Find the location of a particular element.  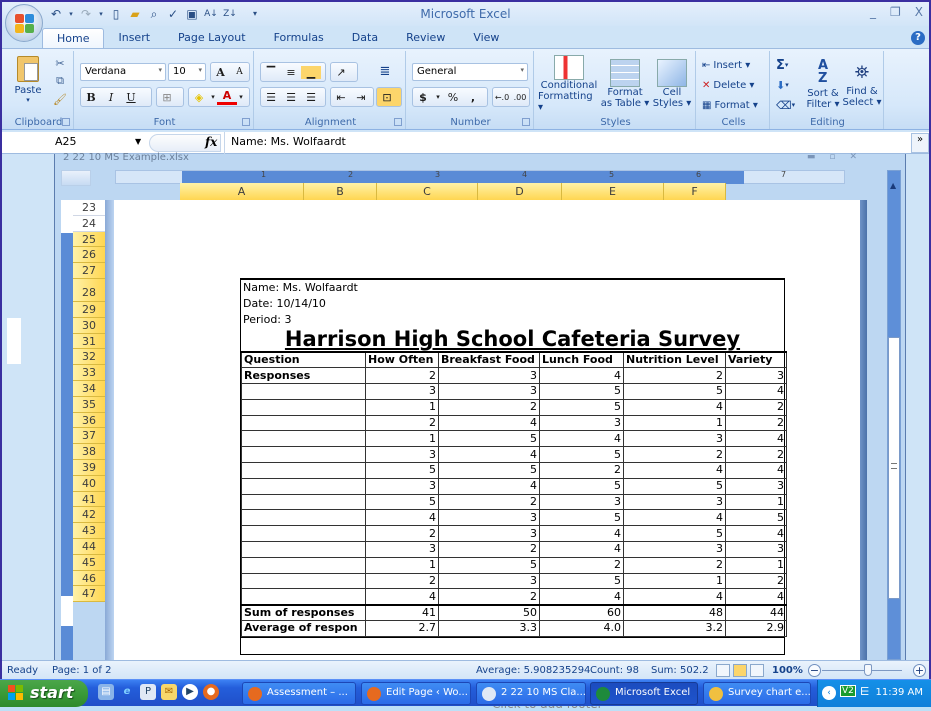

row-header: 42 is located at coordinates (89, 515).